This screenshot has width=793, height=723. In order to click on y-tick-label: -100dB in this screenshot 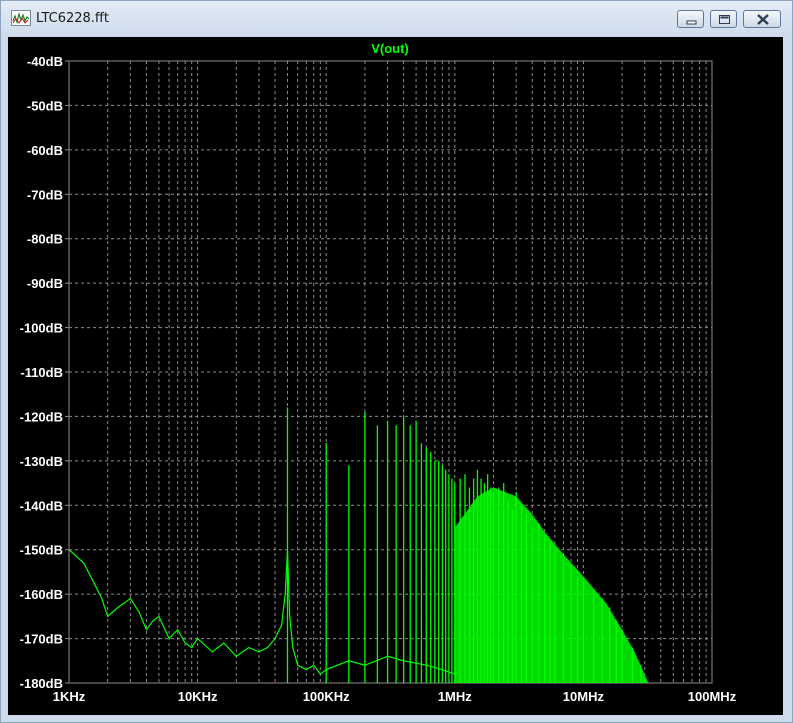, I will do `click(41, 328)`.